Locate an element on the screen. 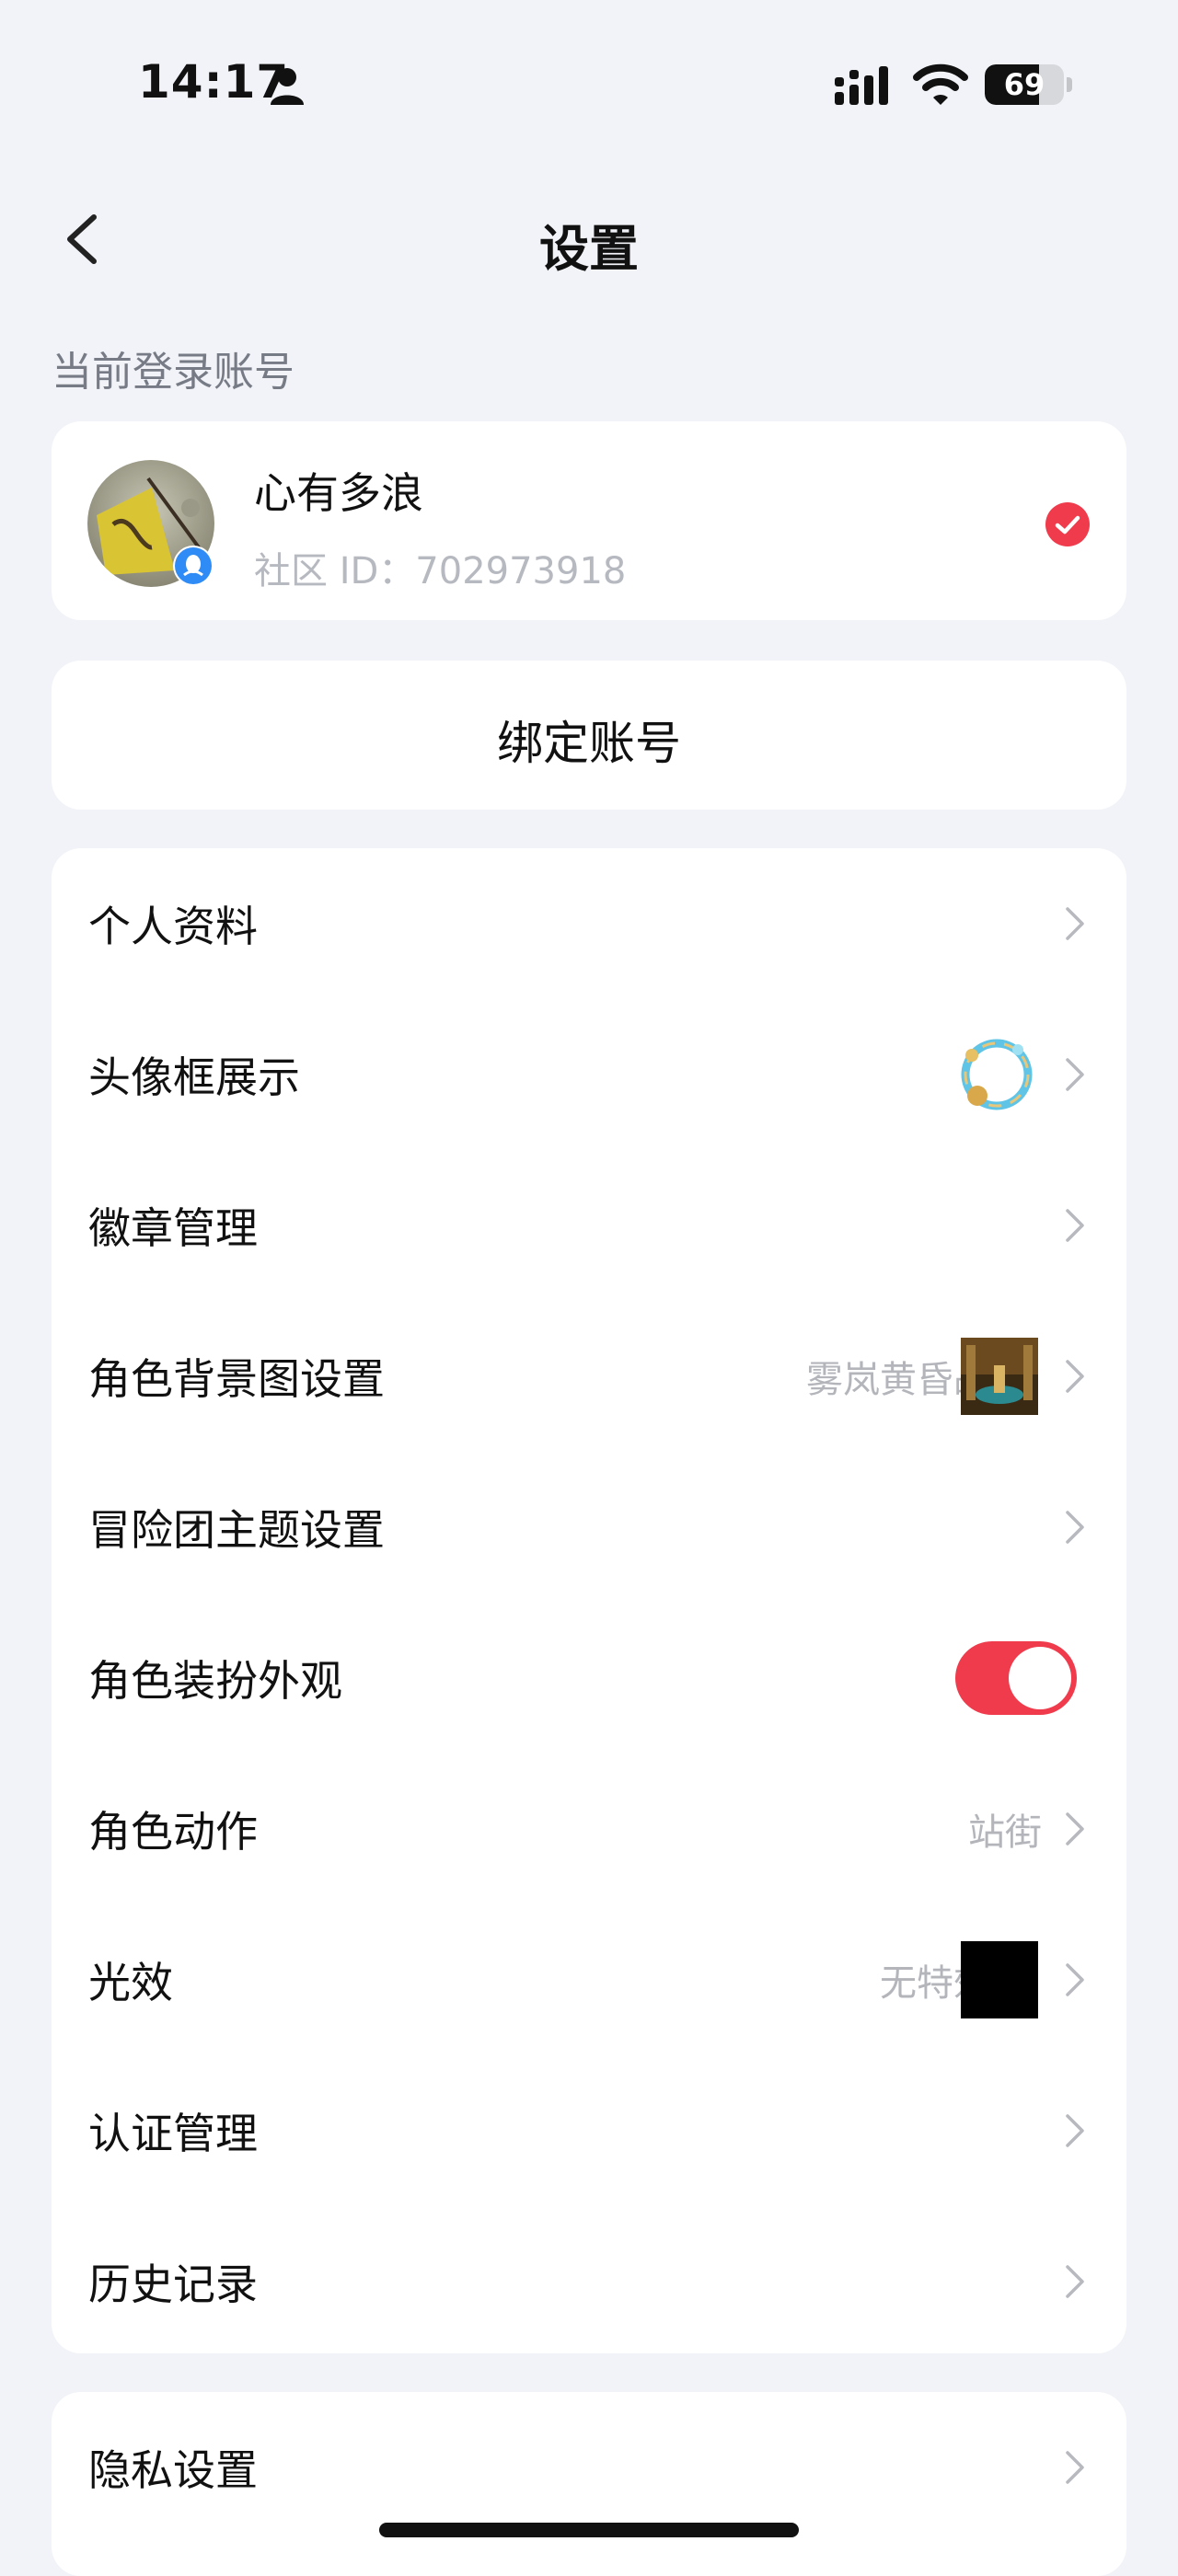 This screenshot has width=1178, height=2576. menu-item-role-action: 角色动作 站街 is located at coordinates (589, 1829).